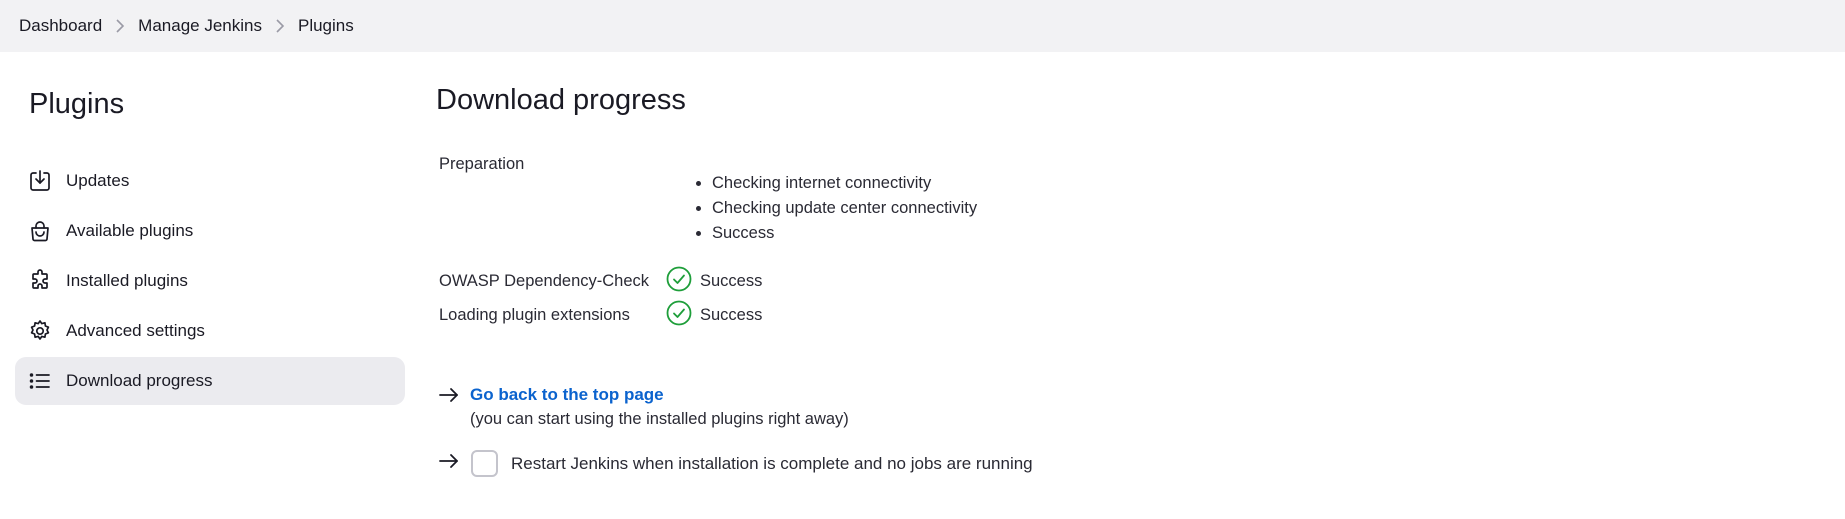  What do you see at coordinates (98, 180) in the screenshot?
I see `sidebar-item-label: Updates` at bounding box center [98, 180].